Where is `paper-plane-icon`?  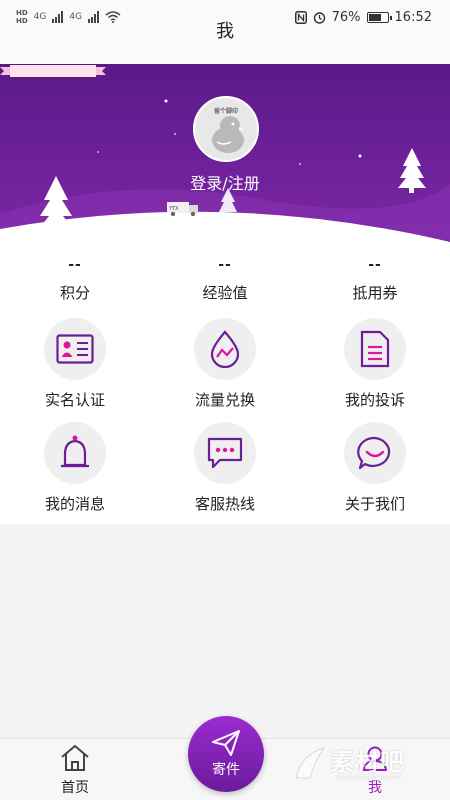 paper-plane-icon is located at coordinates (226, 743).